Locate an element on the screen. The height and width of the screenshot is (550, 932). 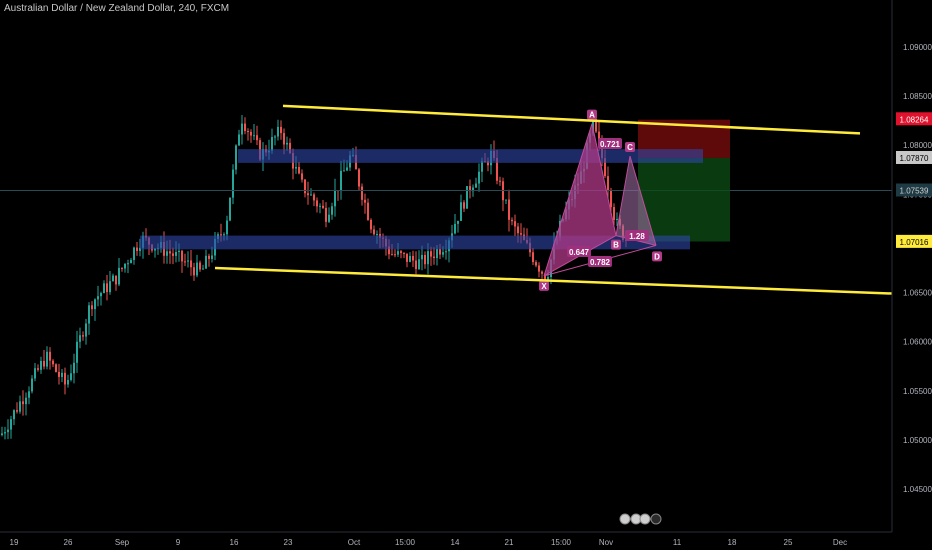
x-tick-label: Sep is located at coordinates (122, 542).